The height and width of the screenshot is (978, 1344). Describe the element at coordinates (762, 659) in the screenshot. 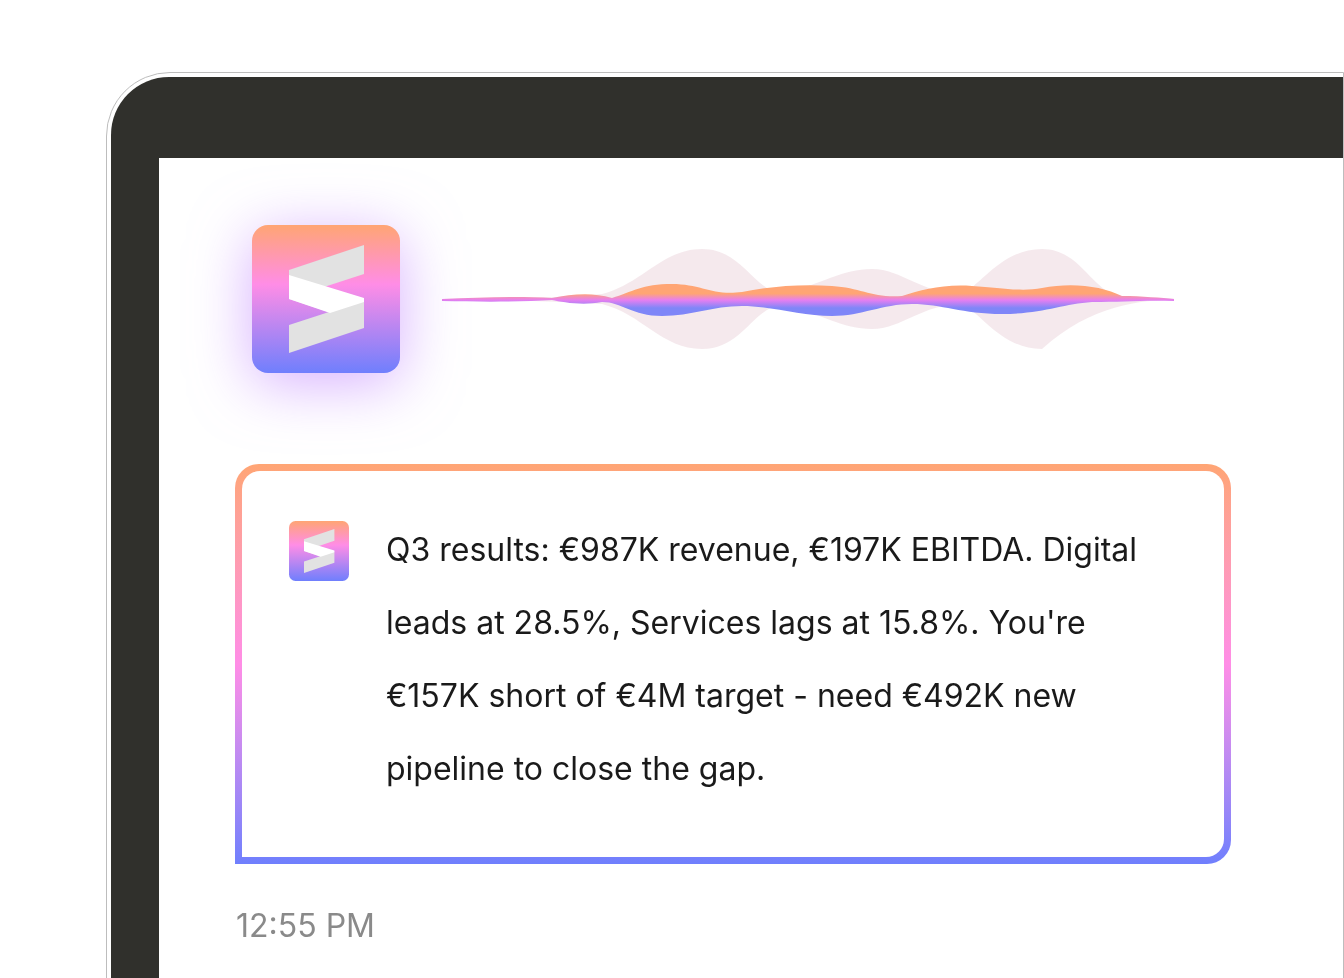

I see `message-text: Q3 results: €987K revenue, €197K EBITDA. Digital leads at 28.5%, Services lags at 15.8%. You're €157K short of €4M target - need €492K new pipeline to close the gap.` at that location.